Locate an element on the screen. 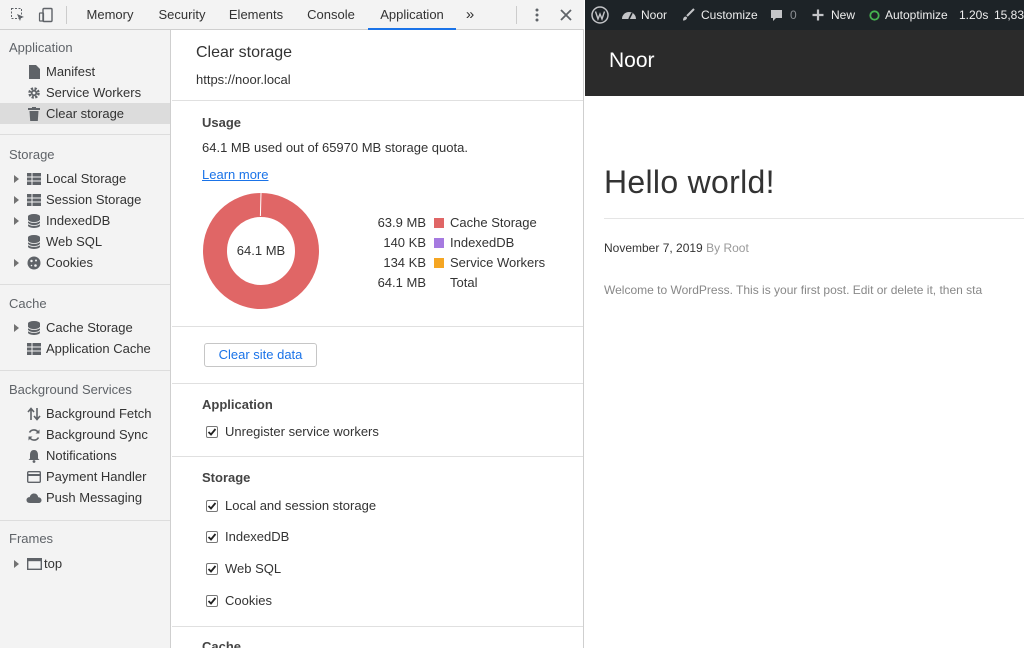  sidebar-item-service-workers: Service Workers is located at coordinates (85, 92).